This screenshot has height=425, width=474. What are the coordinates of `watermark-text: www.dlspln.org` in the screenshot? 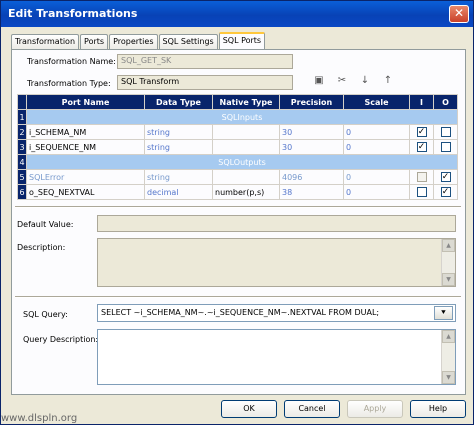 It's located at (39, 418).